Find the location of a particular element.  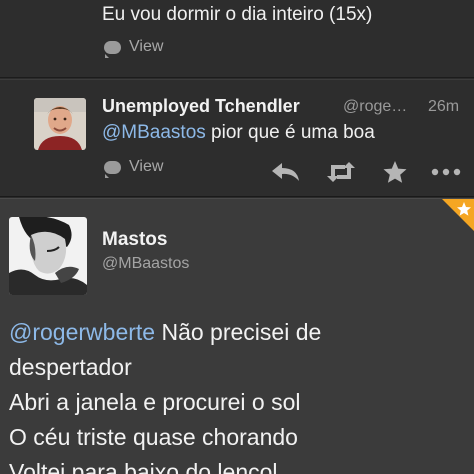

author-name: Mastos is located at coordinates (134, 240).